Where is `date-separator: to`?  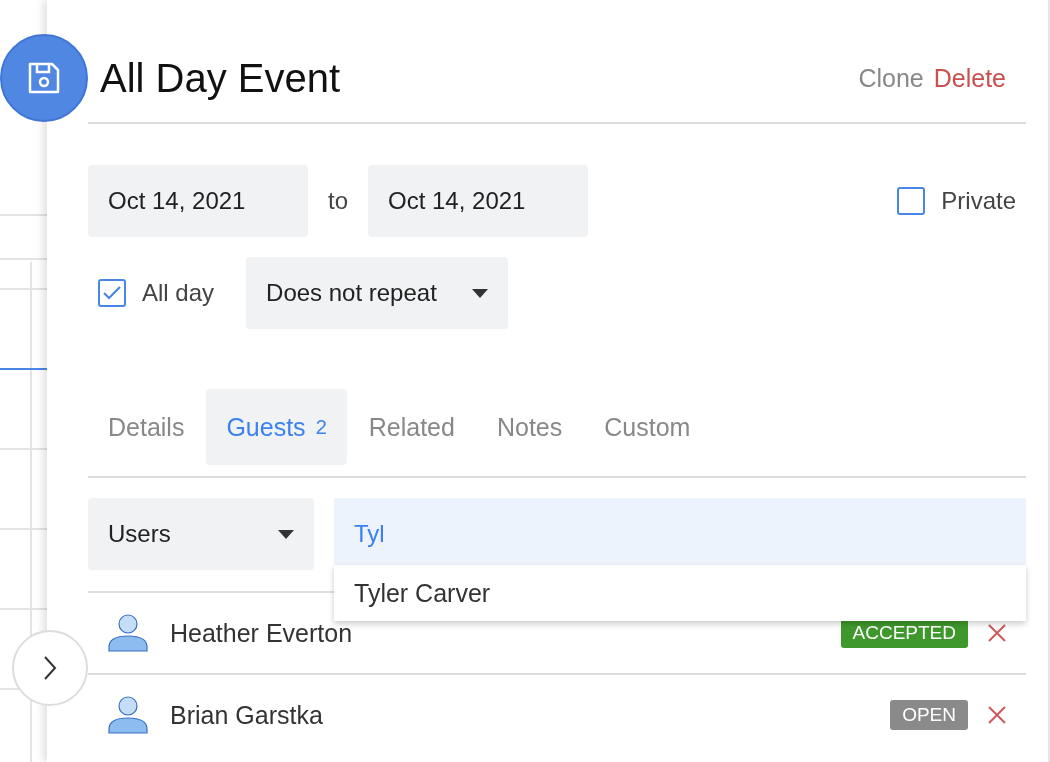
date-separator: to is located at coordinates (338, 201).